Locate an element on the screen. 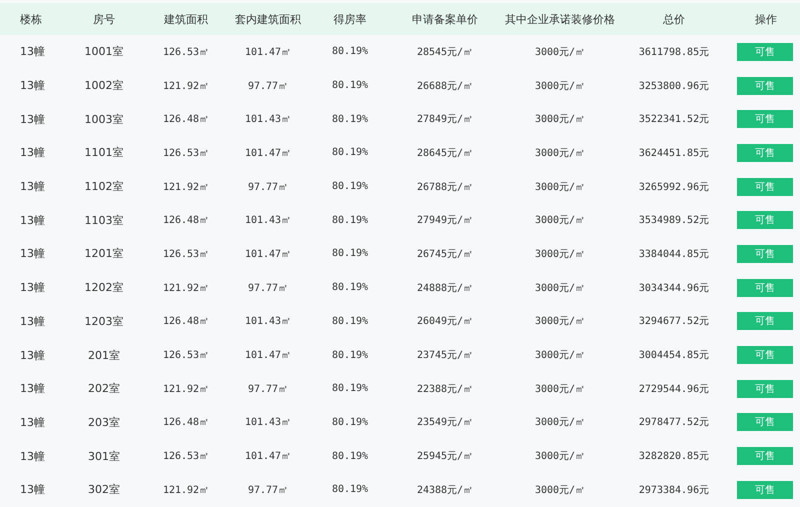 The height and width of the screenshot is (507, 800). table-cell: 1001室 is located at coordinates (104, 52).